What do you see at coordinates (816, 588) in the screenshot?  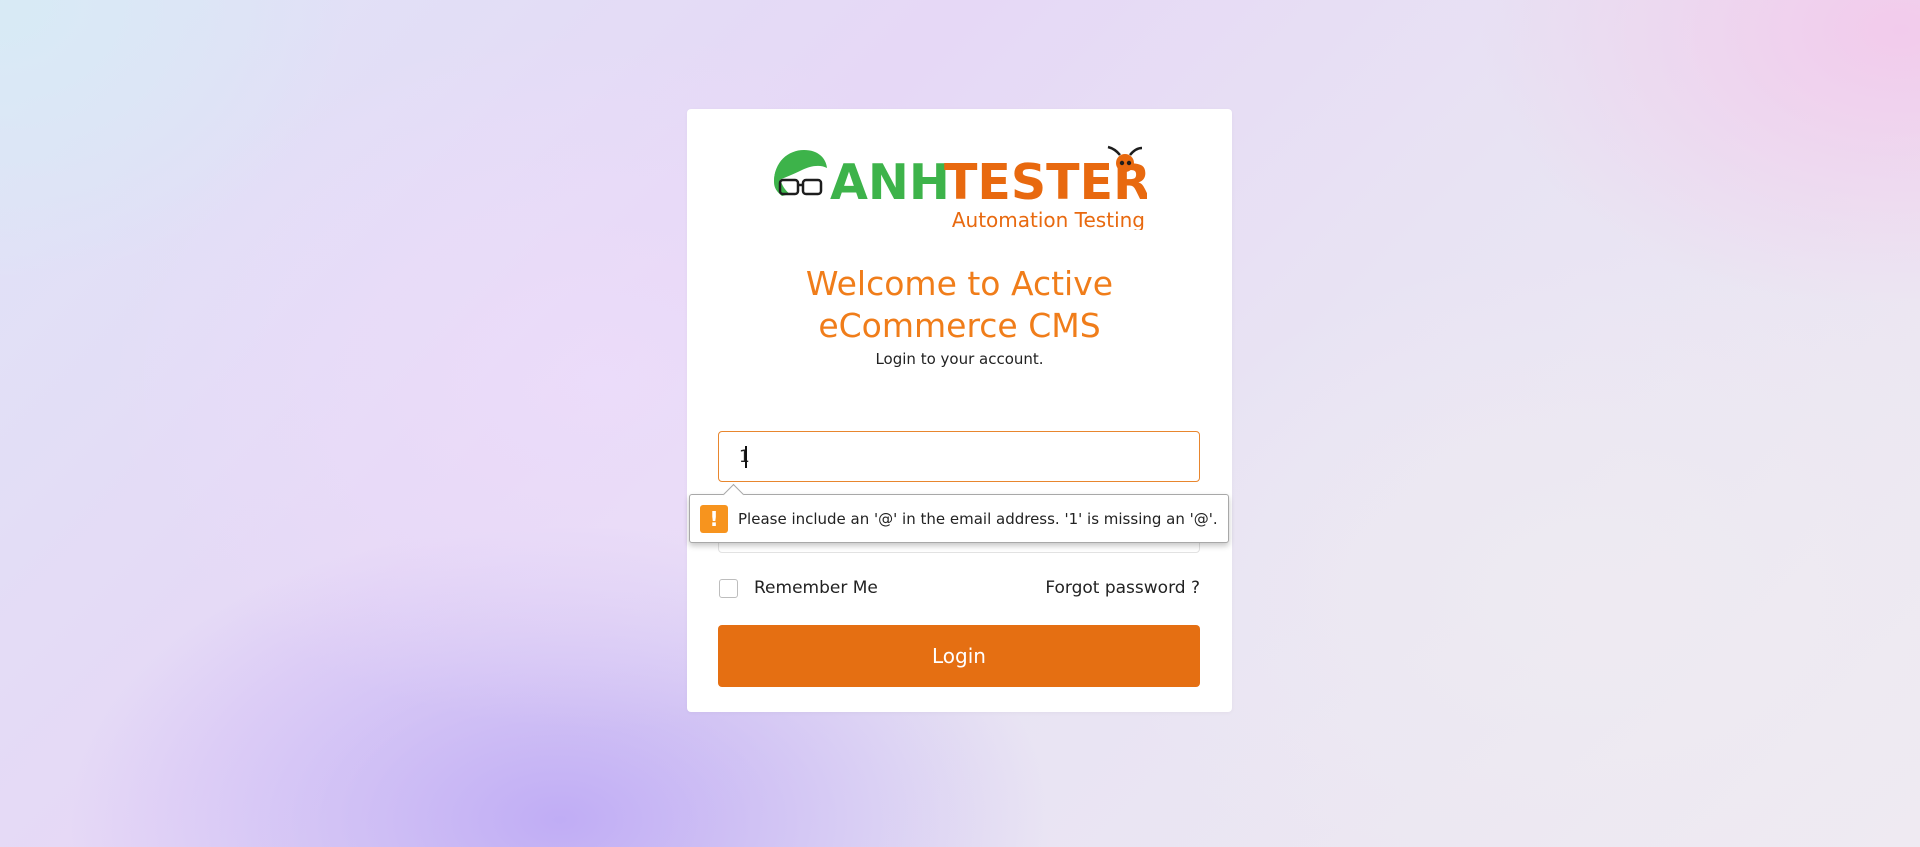 I see `remember-me-label: Remember Me` at bounding box center [816, 588].